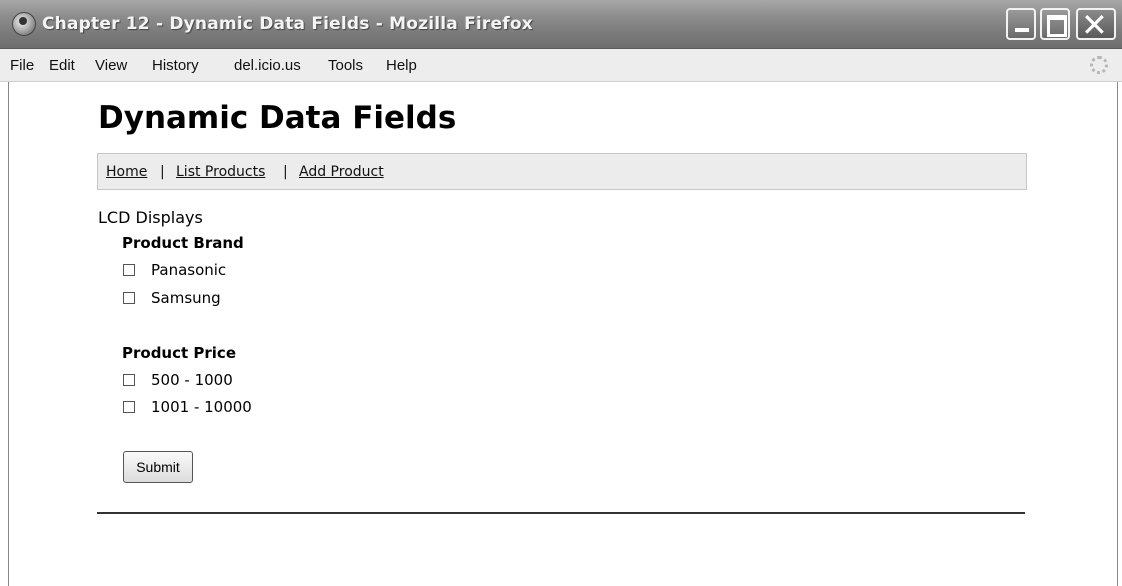 The width and height of the screenshot is (1122, 586). Describe the element at coordinates (562, 171) in the screenshot. I see `nav-bar: Home | List Products | Add Product` at that location.